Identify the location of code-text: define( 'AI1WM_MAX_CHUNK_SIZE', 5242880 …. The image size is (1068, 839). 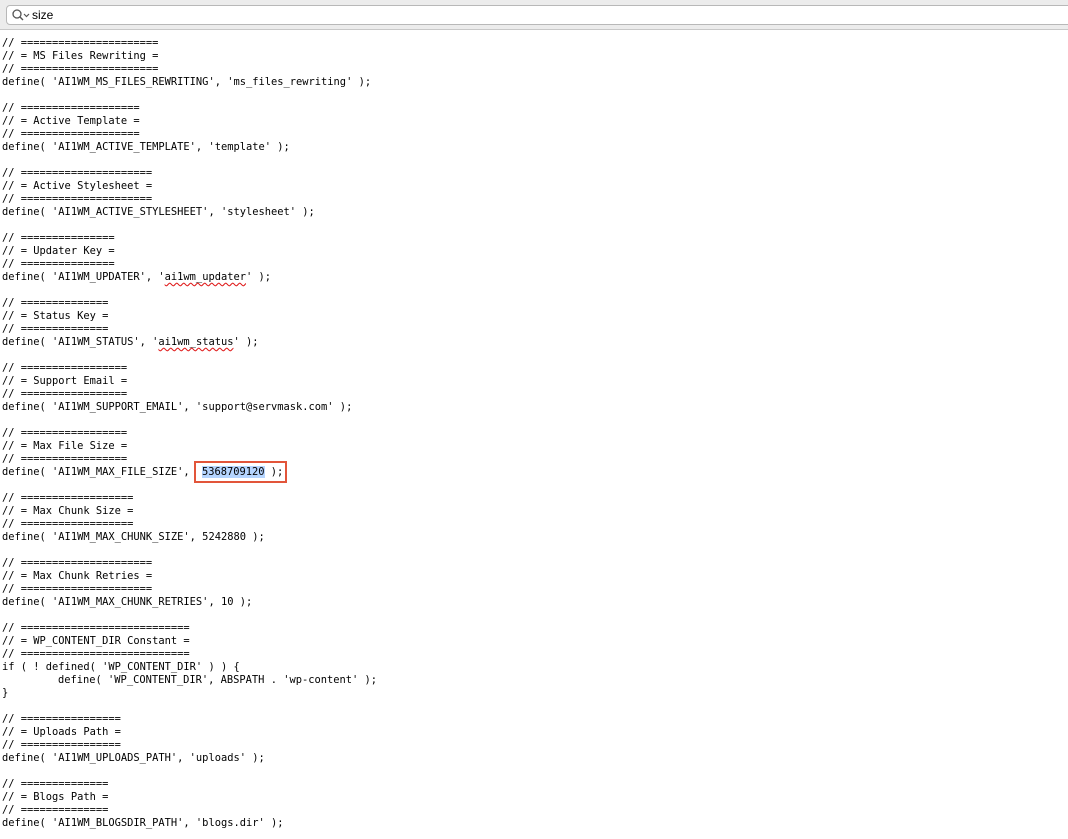
(133, 537).